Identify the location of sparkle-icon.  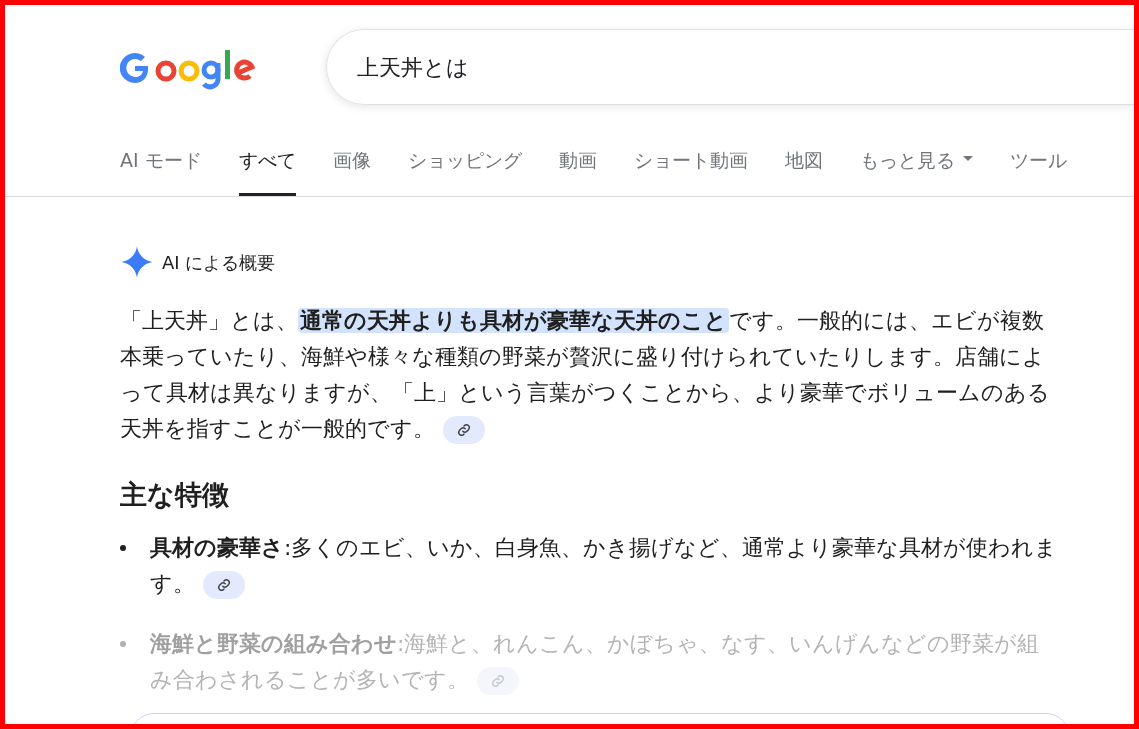
(137, 262).